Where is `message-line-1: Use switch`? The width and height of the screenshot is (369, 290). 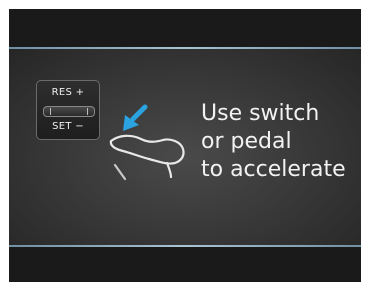 message-line-1: Use switch is located at coordinates (260, 113).